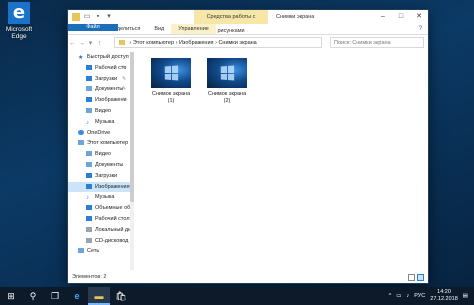 The image size is (474, 305). What do you see at coordinates (193, 29) in the screenshot?
I see `tab-manage: Управление` at bounding box center [193, 29].